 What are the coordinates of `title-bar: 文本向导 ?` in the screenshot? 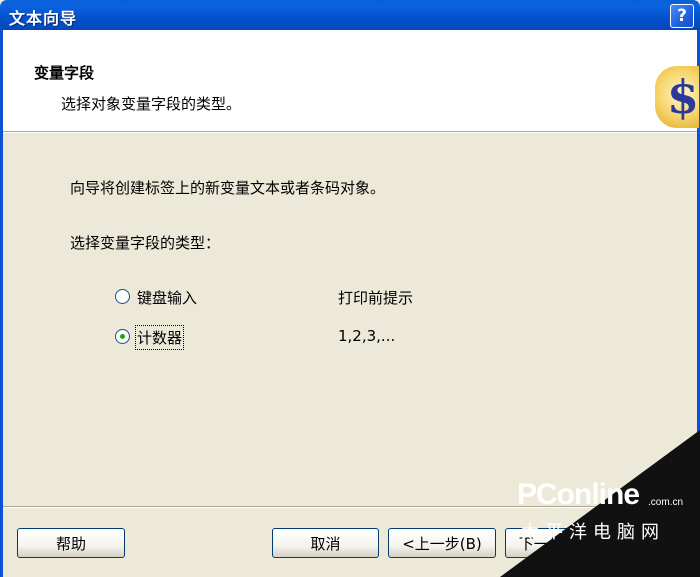 It's located at (350, 15).